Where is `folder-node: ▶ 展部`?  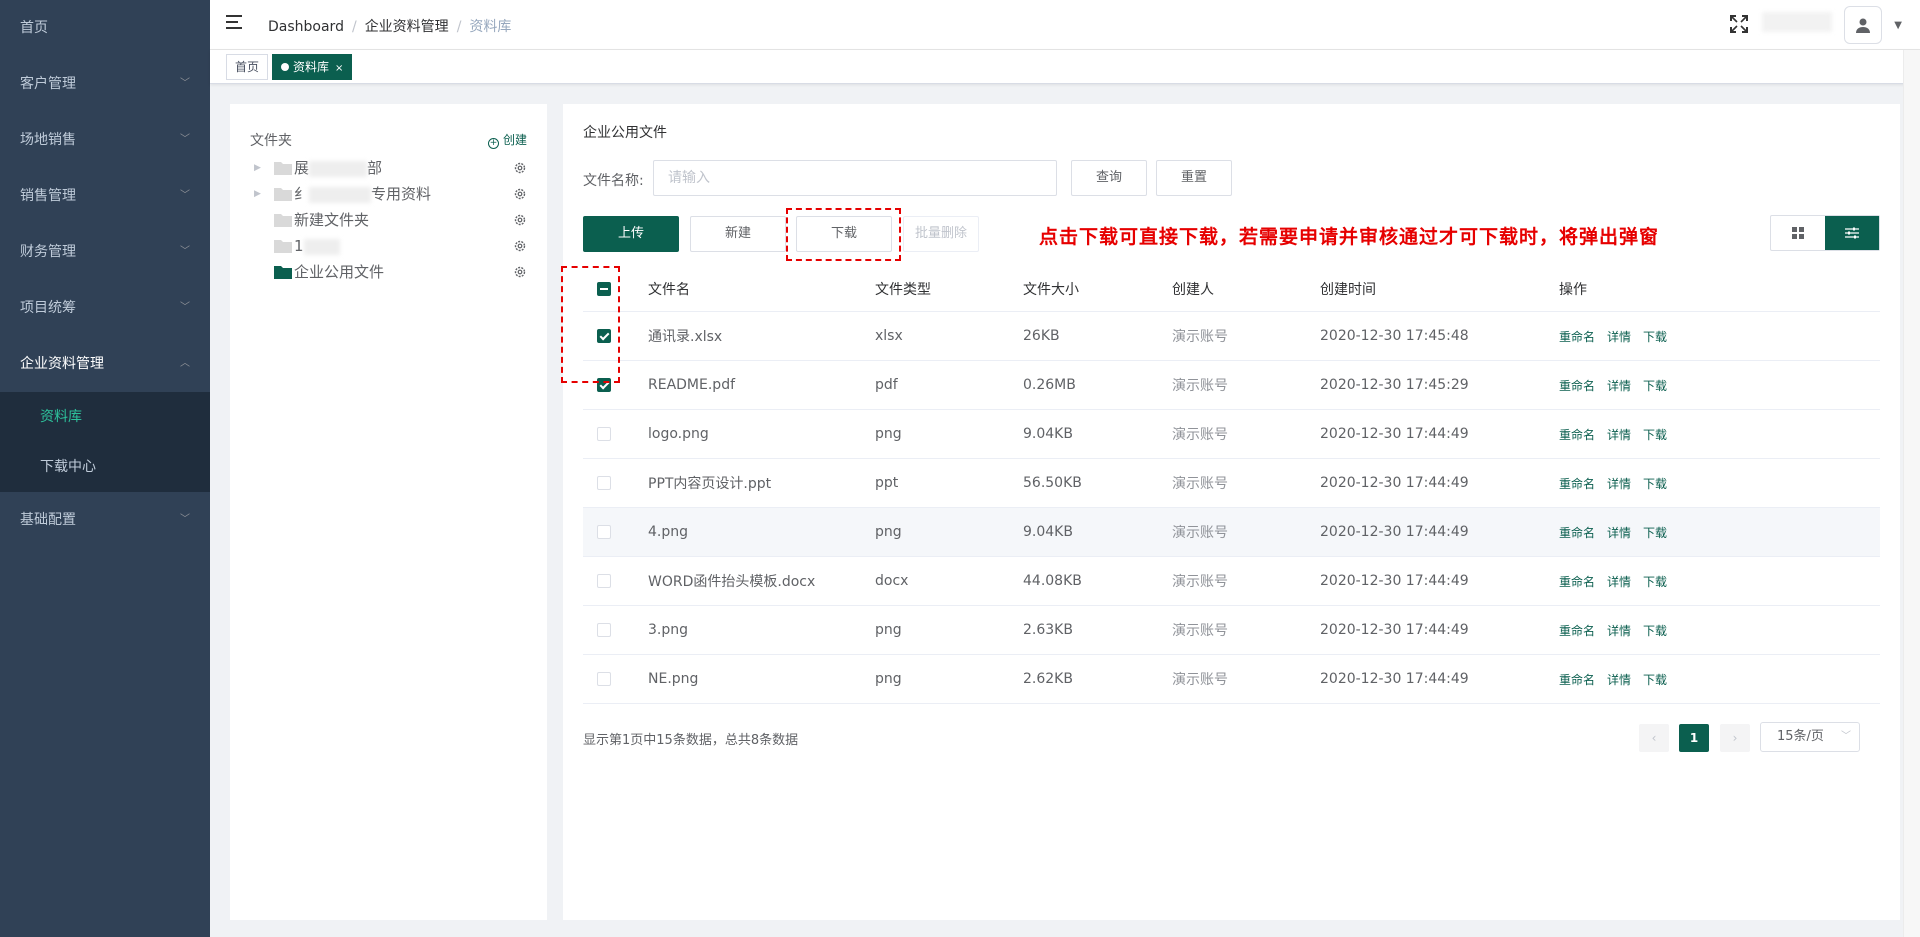 folder-node: ▶ 展部 is located at coordinates (388, 168).